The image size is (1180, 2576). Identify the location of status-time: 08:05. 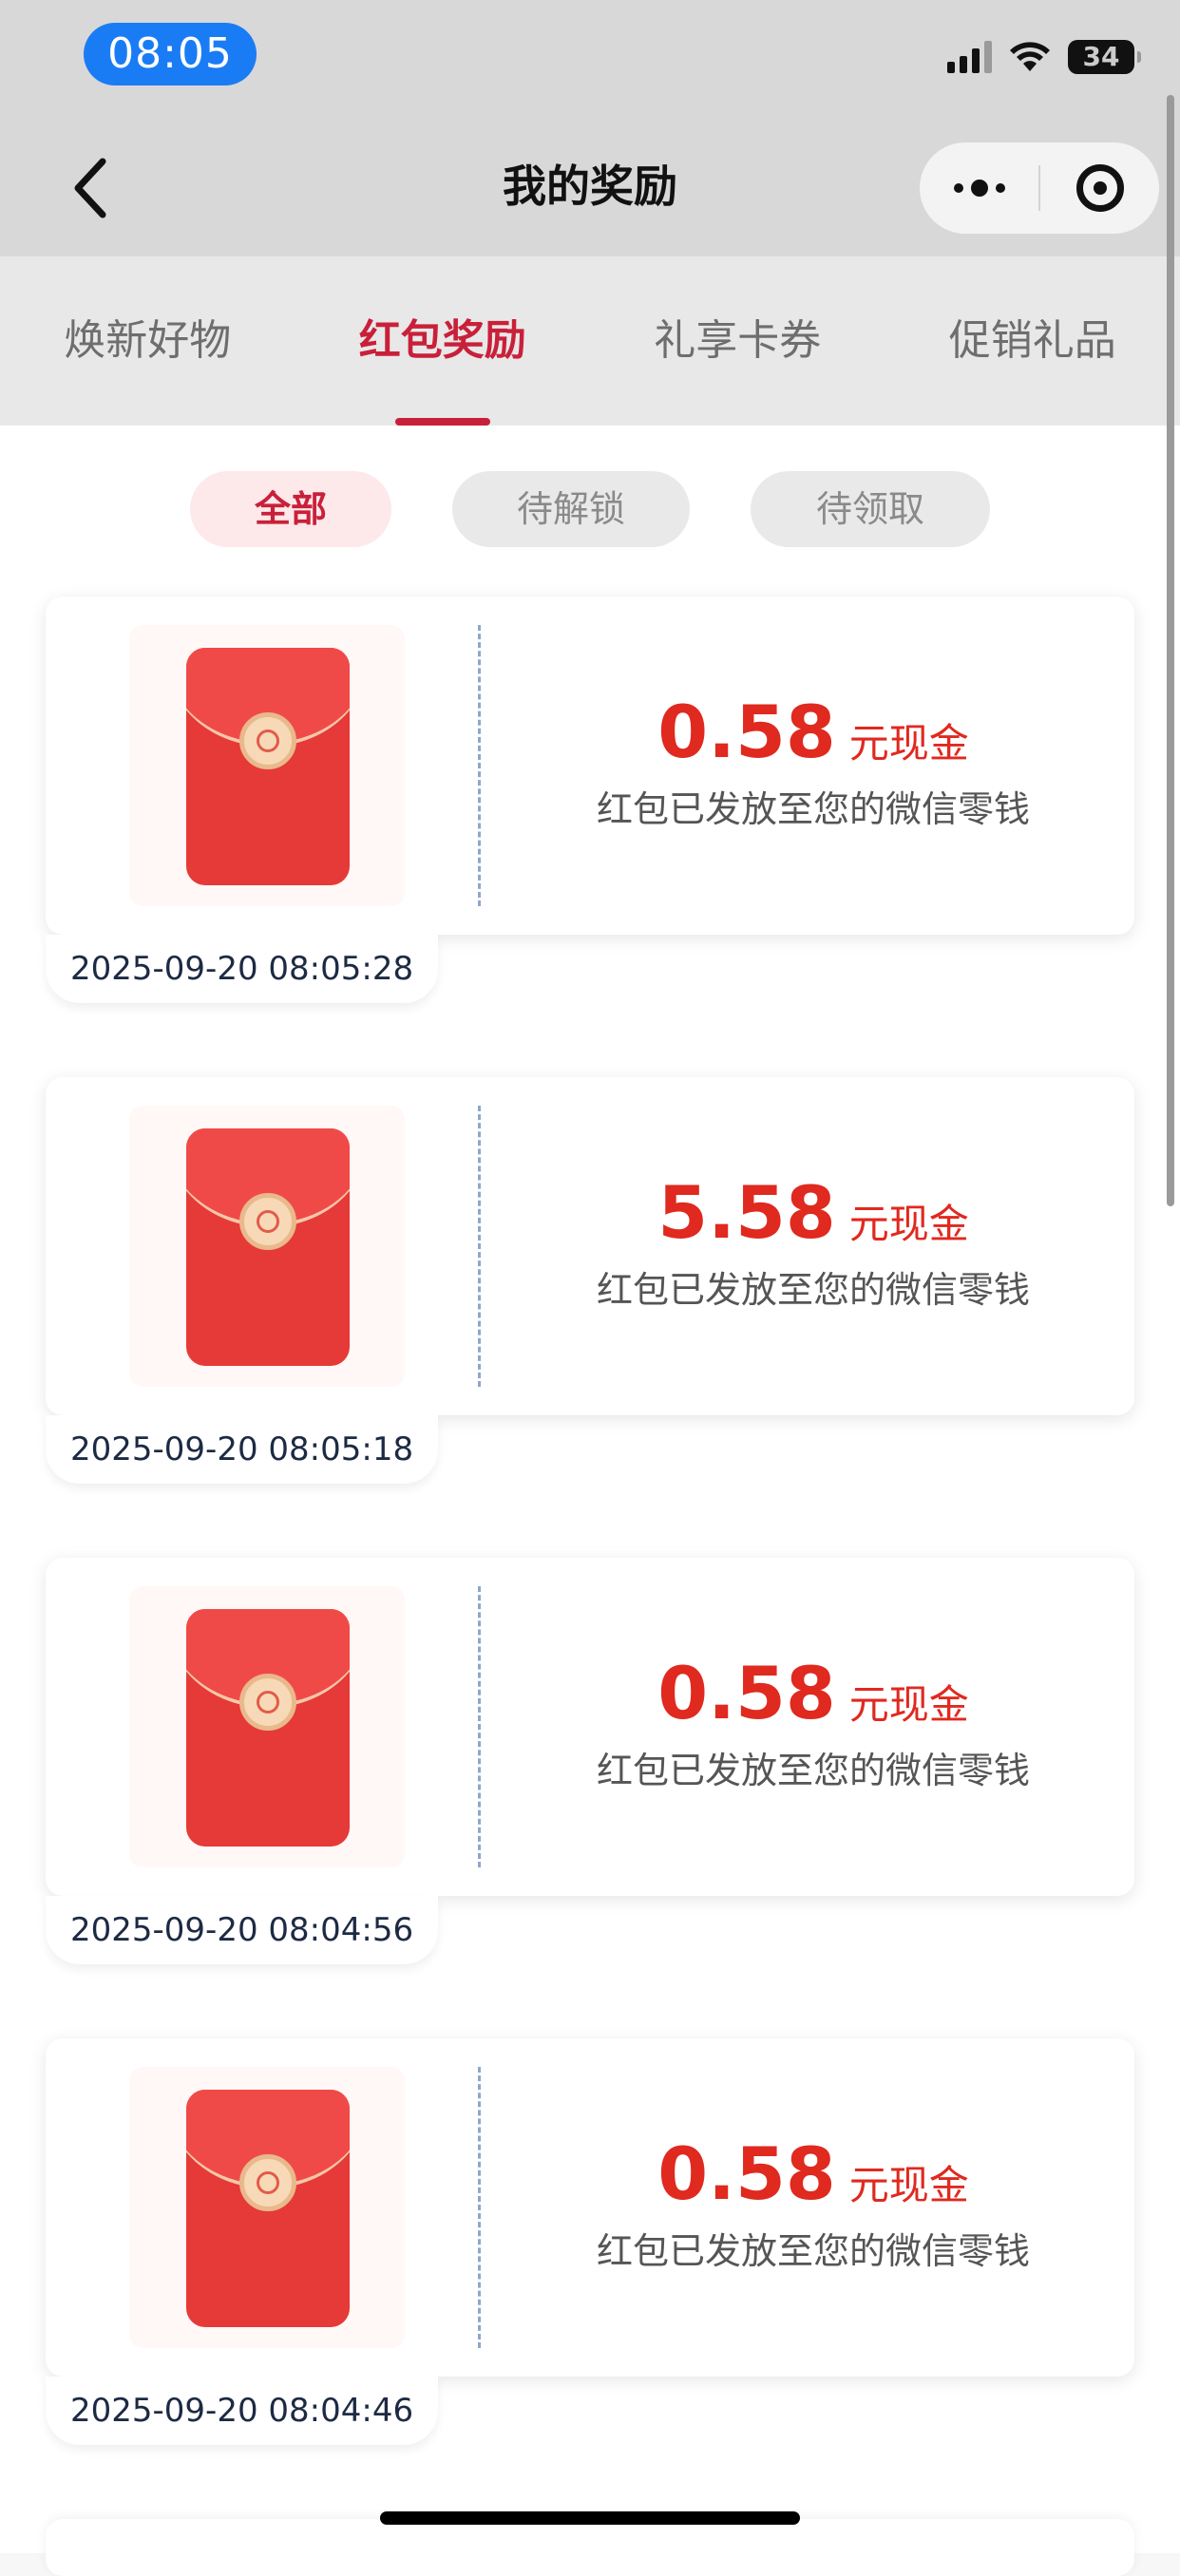
(170, 54).